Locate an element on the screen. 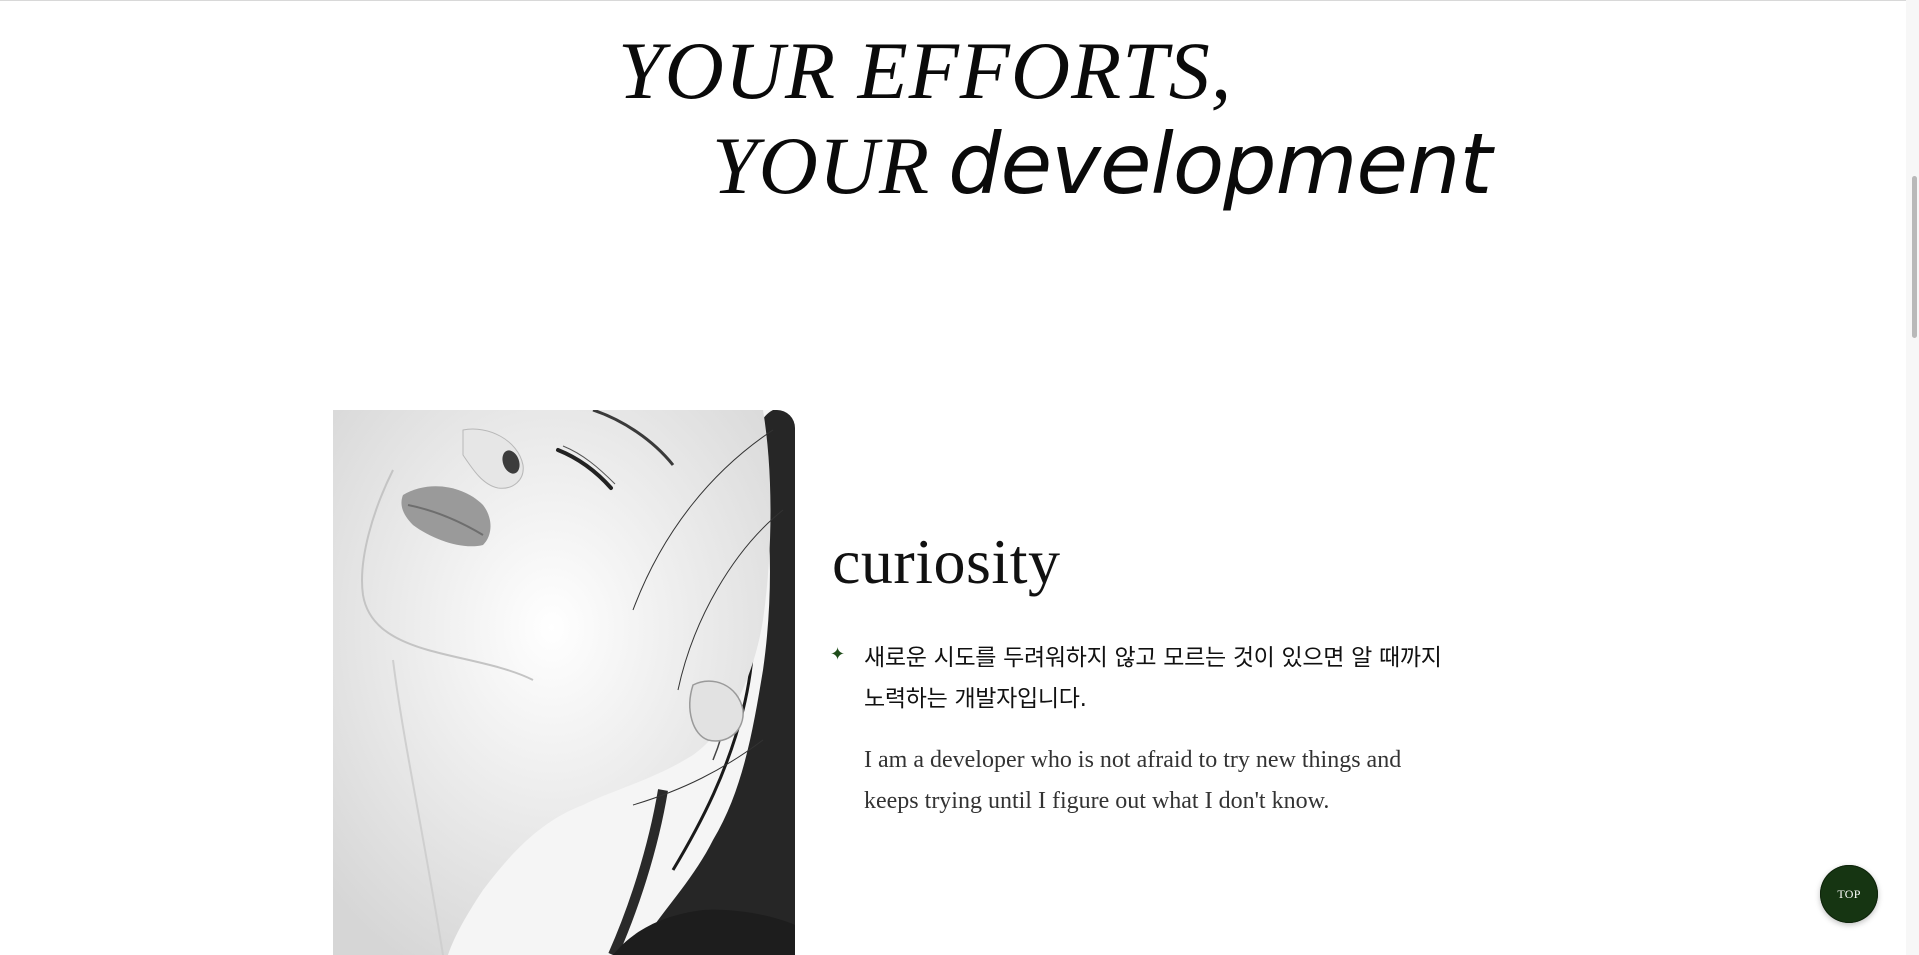  section-title: curiosity is located at coordinates (946, 561).